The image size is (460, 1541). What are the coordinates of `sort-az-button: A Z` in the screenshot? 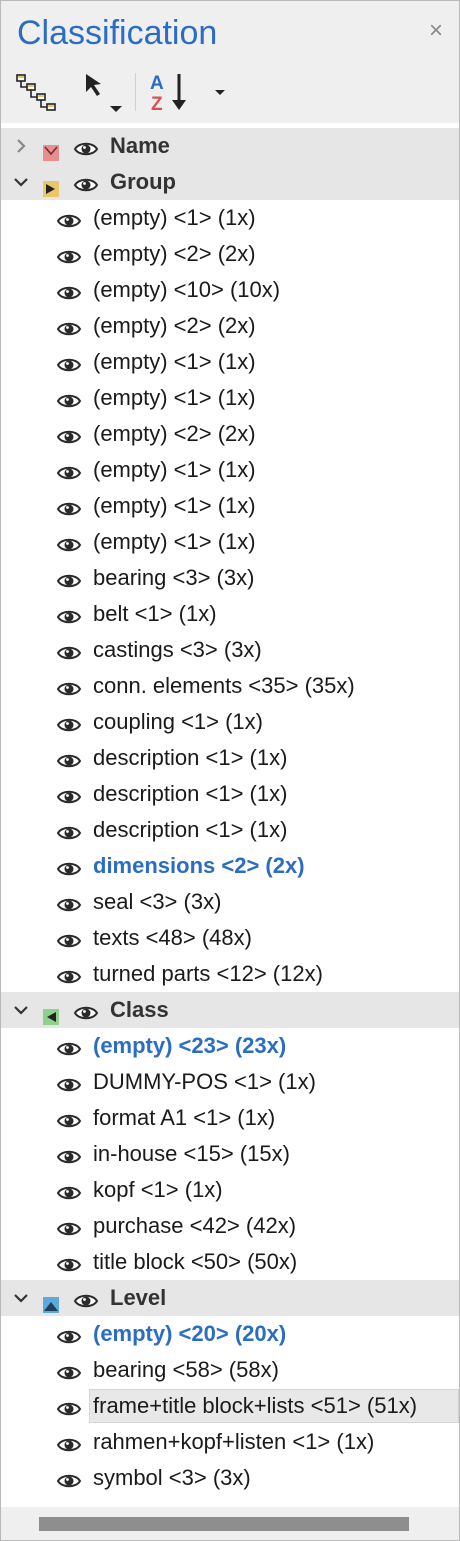 It's located at (169, 92).